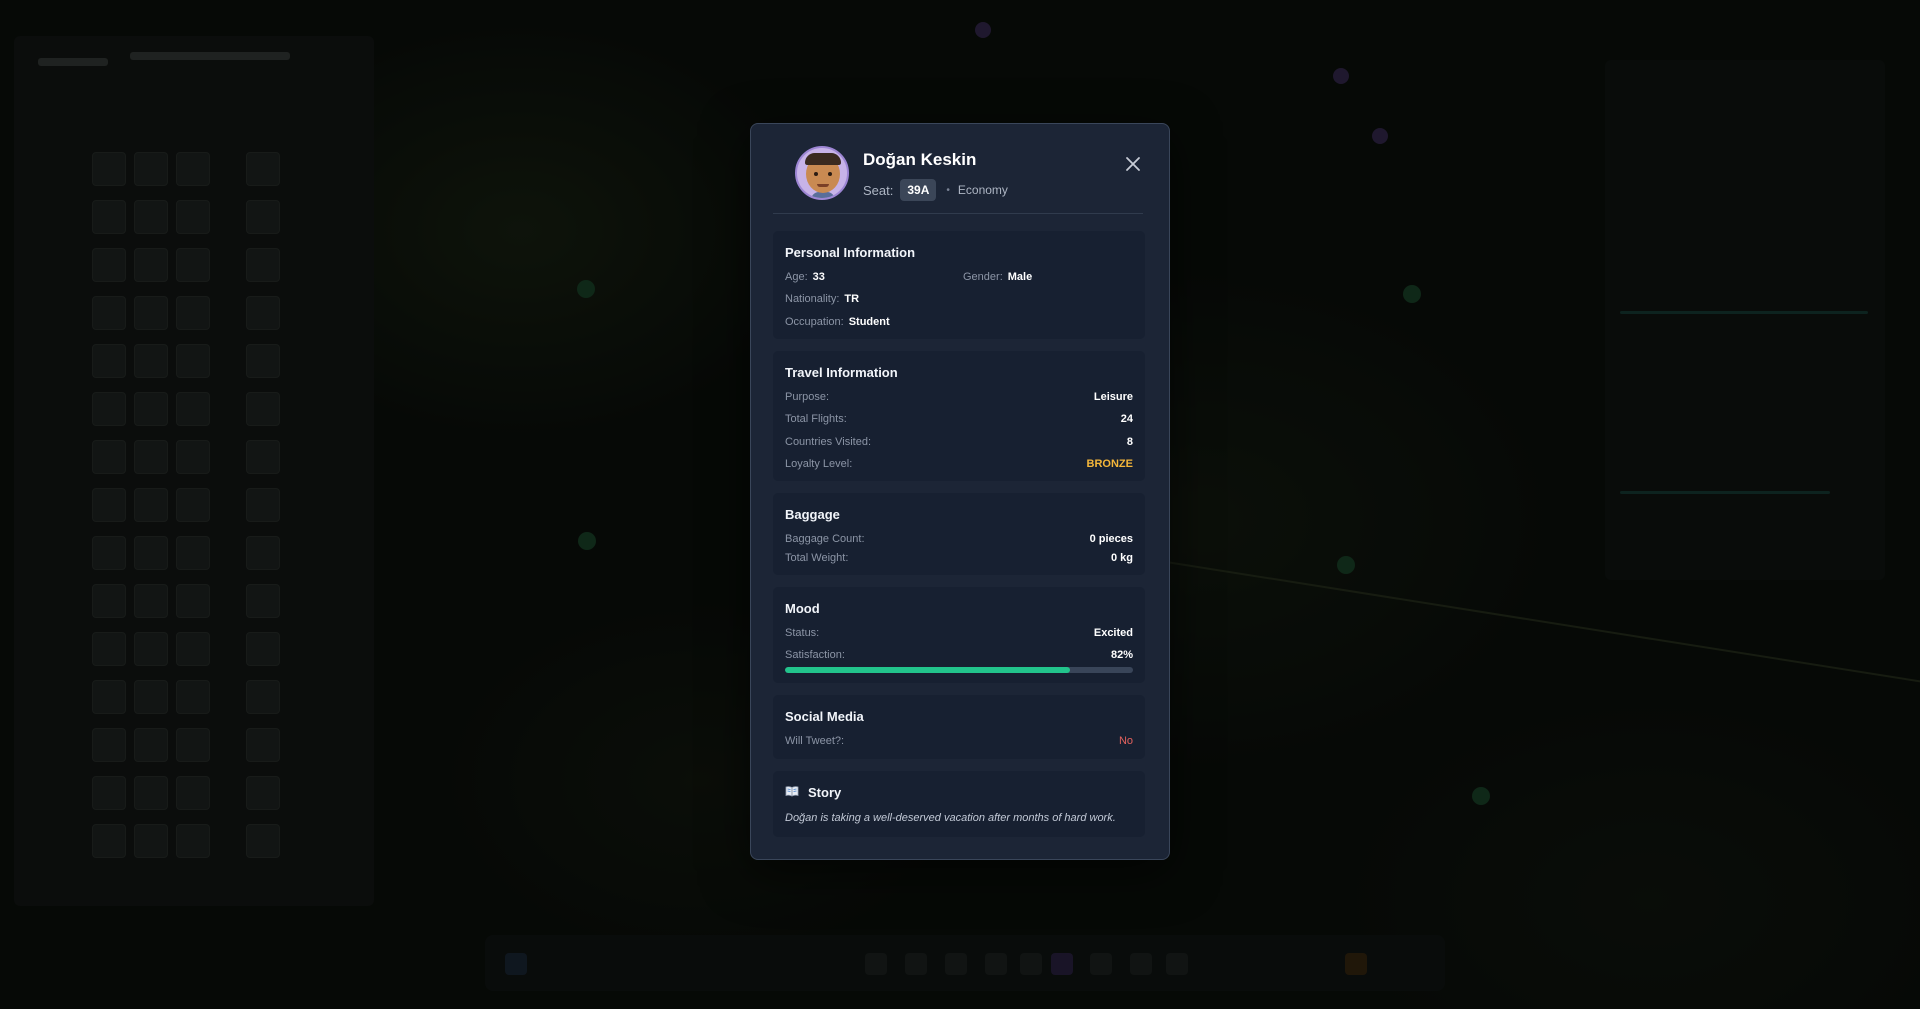 The height and width of the screenshot is (1009, 1920). I want to click on age-field: Age: 33, so click(805, 277).